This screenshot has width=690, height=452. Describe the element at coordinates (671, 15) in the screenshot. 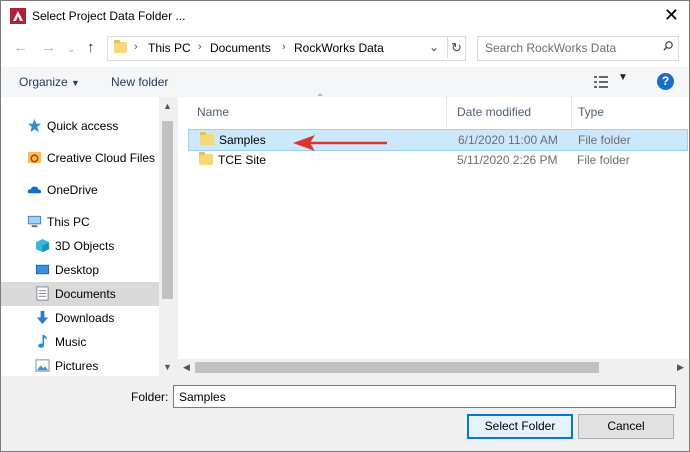

I see `close-icon: ✕` at that location.